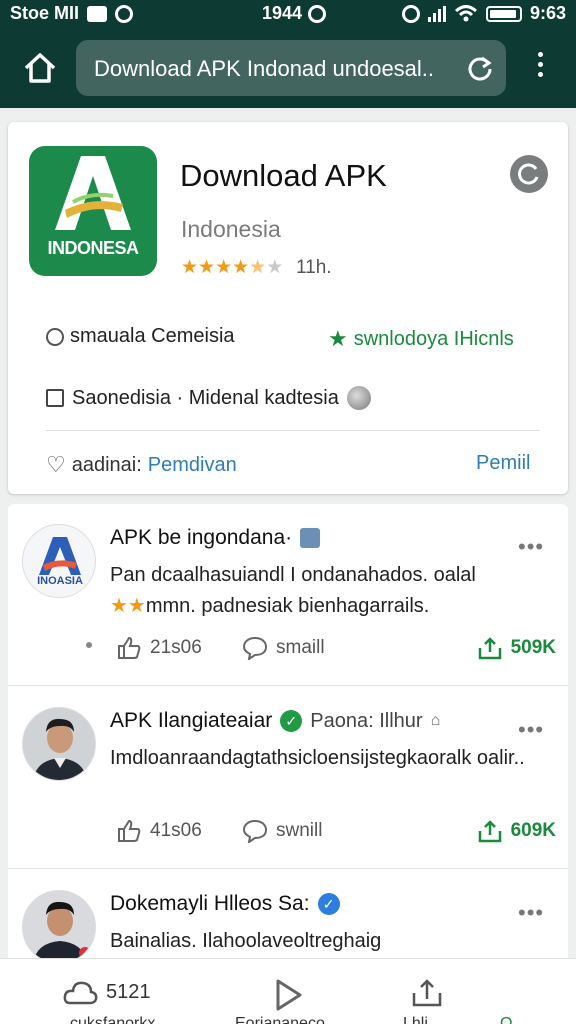 The height and width of the screenshot is (1024, 576). I want to click on divider, so click(293, 430).